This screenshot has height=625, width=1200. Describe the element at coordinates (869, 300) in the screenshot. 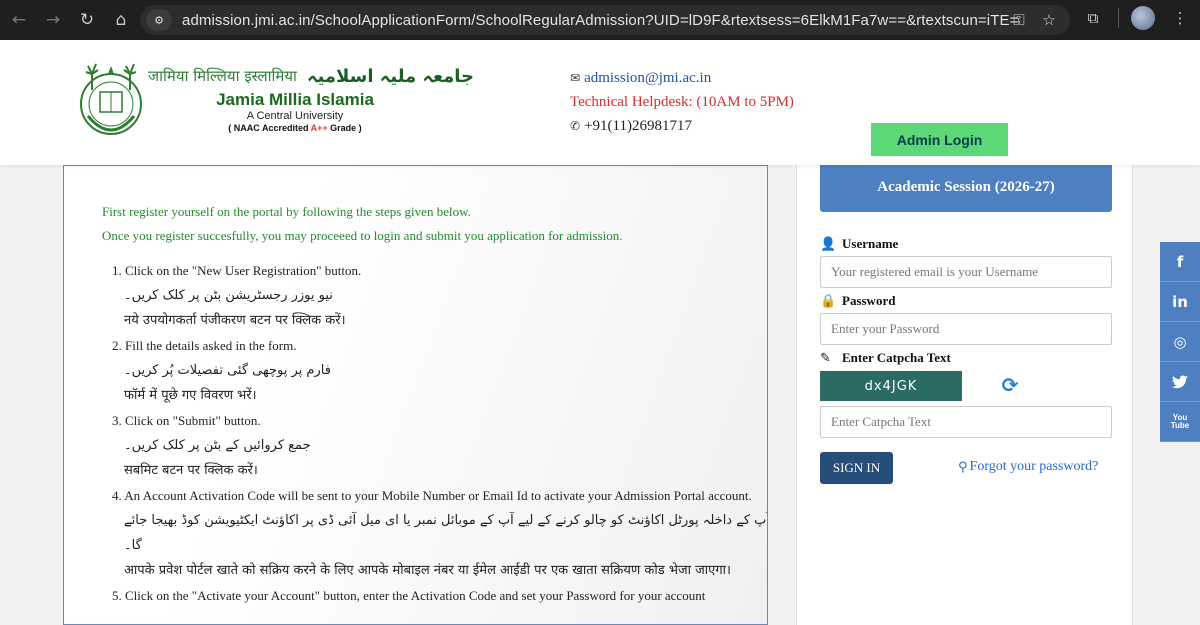

I see `password-label-text: Password` at that location.